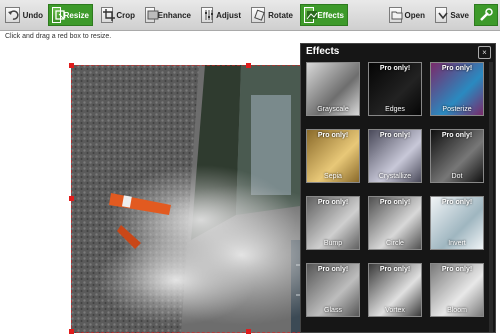 The height and width of the screenshot is (335, 500). What do you see at coordinates (174, 15) in the screenshot?
I see `enhance-label: Enhance` at bounding box center [174, 15].